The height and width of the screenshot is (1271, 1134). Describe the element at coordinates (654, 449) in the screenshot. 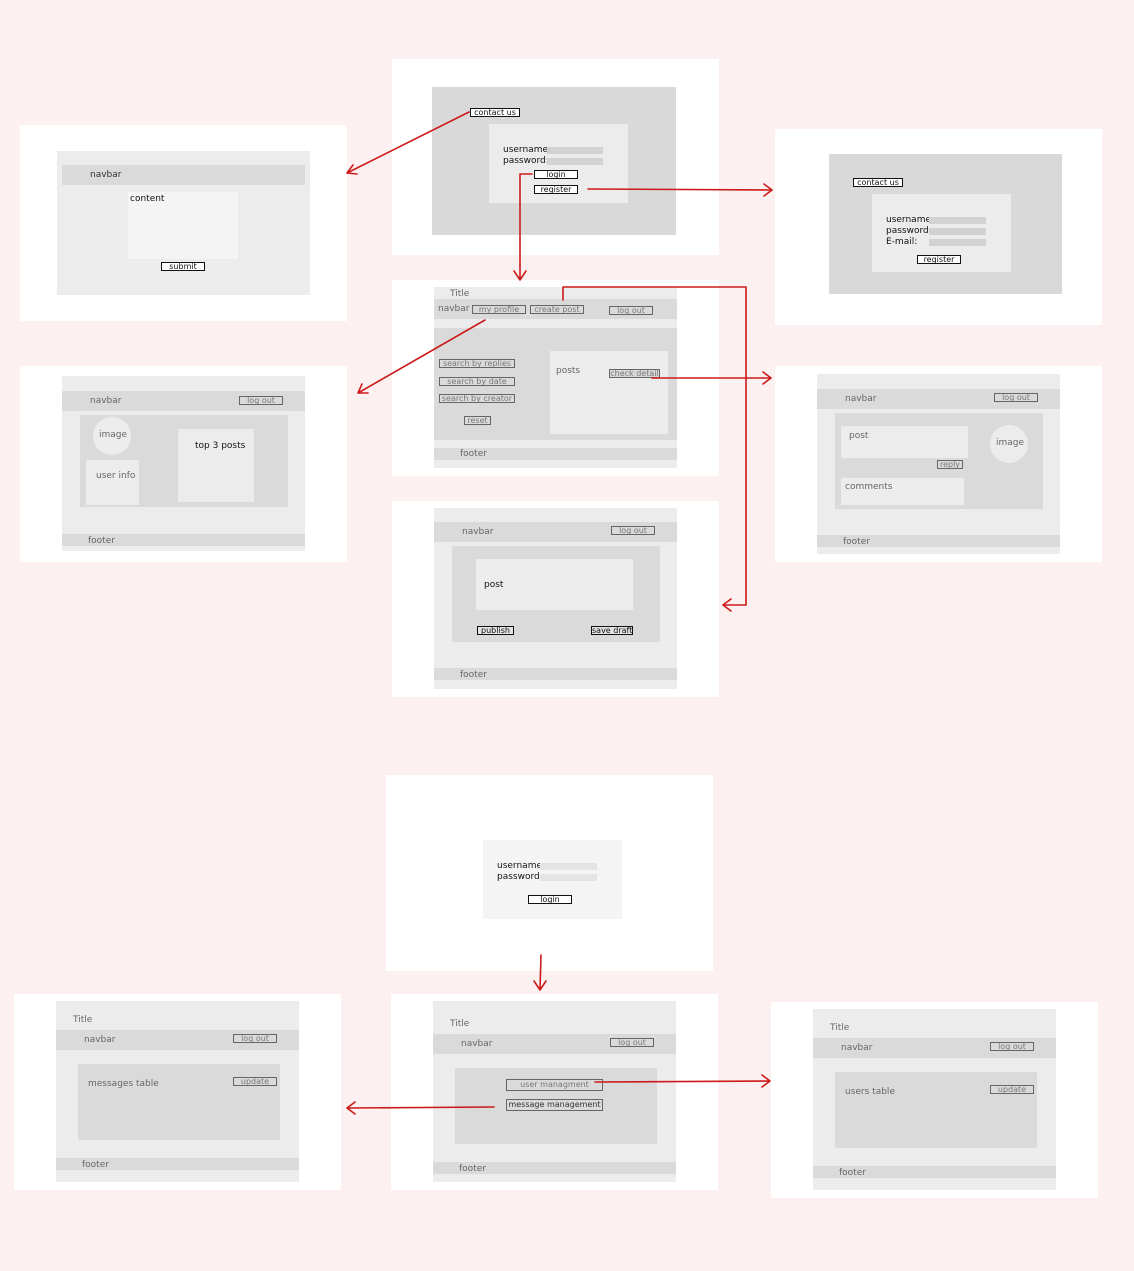

I see `arrow-create-post` at that location.